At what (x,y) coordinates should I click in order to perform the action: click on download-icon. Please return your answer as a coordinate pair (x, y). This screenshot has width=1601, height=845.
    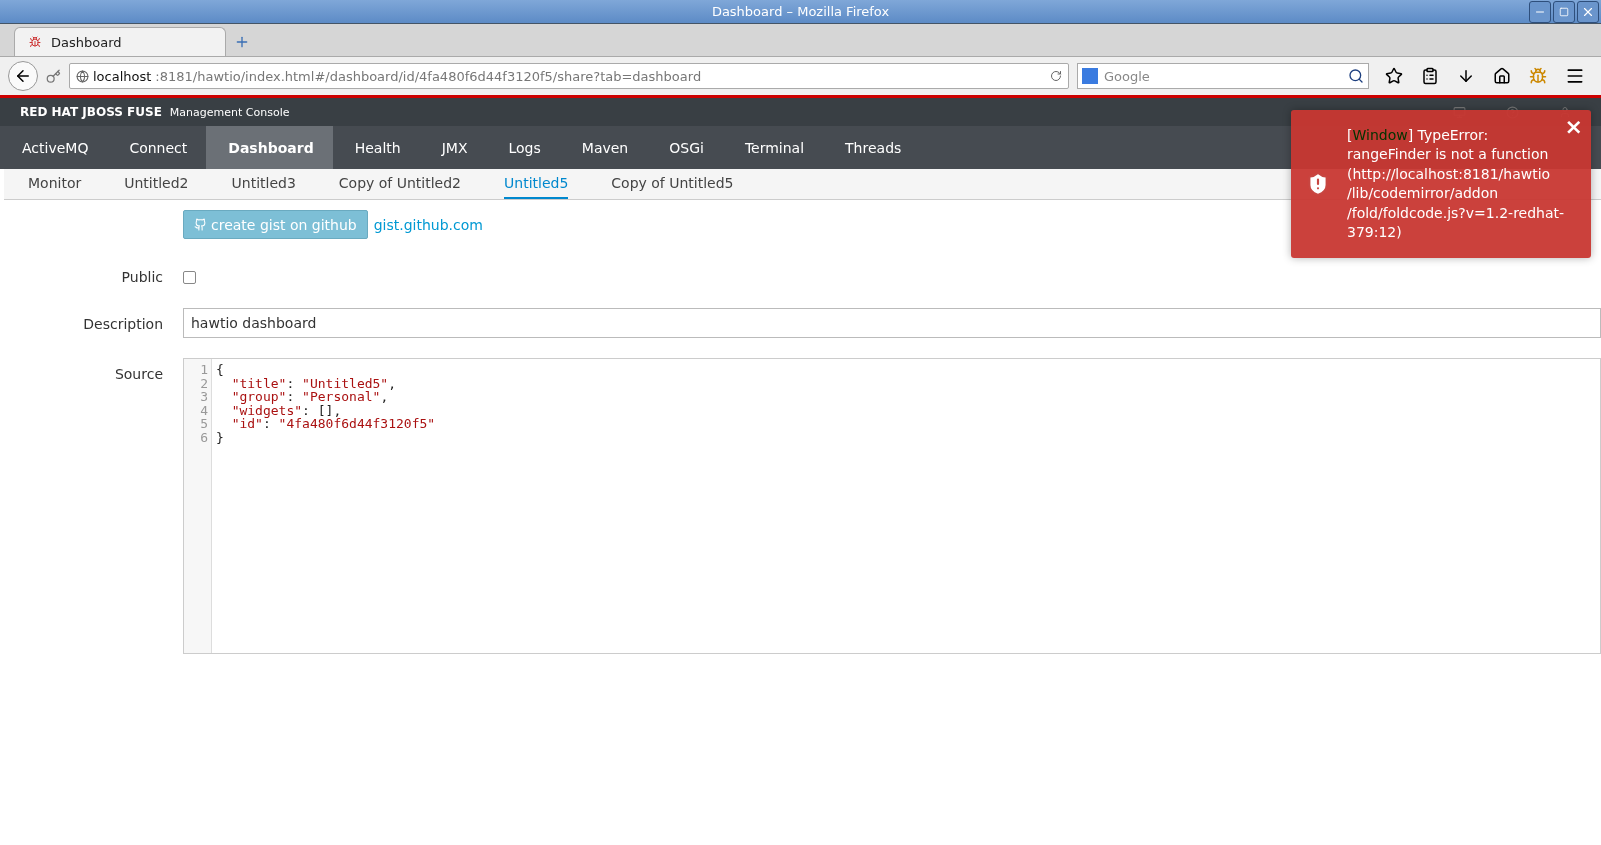
    Looking at the image, I should click on (1466, 76).